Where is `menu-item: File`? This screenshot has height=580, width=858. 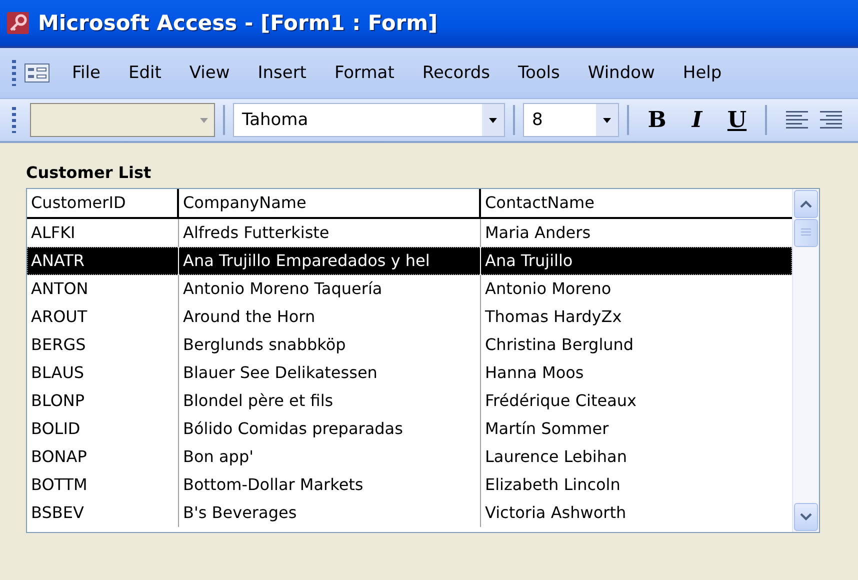 menu-item: File is located at coordinates (86, 73).